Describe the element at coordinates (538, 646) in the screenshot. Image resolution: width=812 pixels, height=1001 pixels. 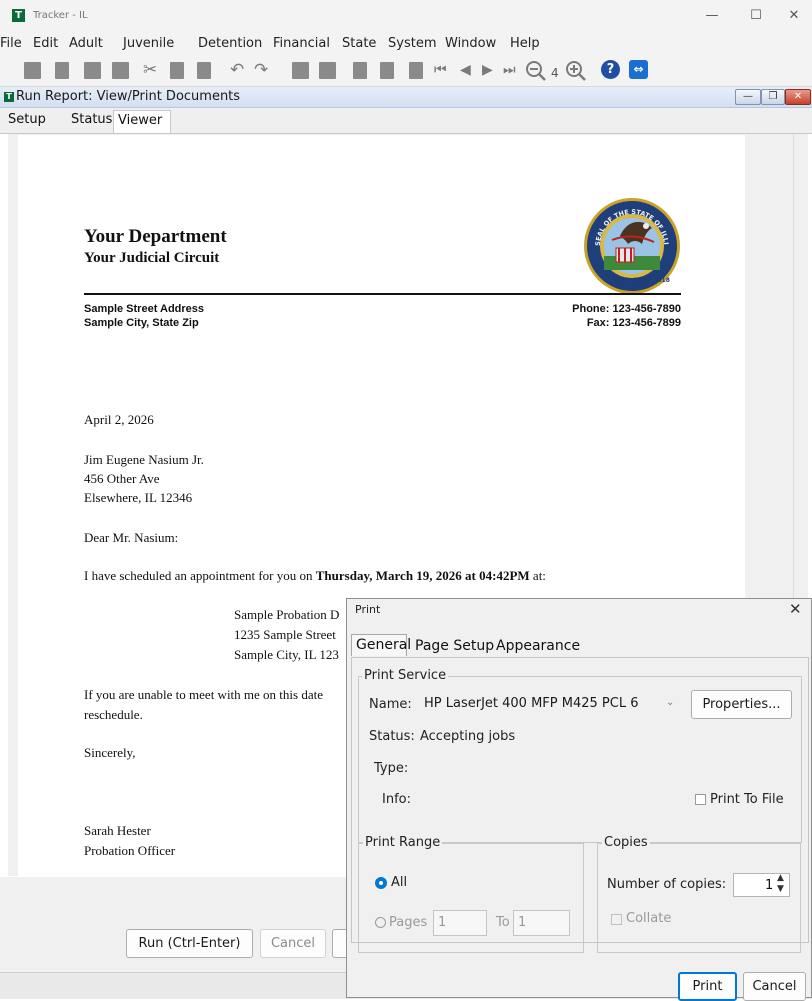
I see `print-tab-appearance: Appearance` at that location.